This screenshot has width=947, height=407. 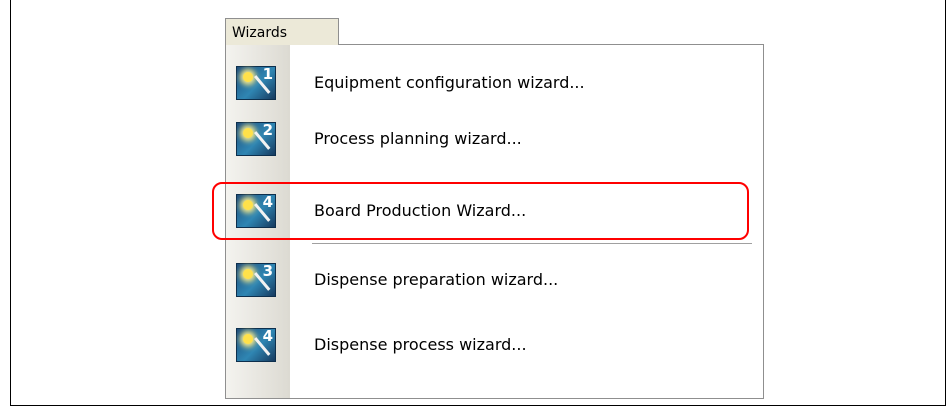 I want to click on wizards-tab: Wizards, so click(x=282, y=31).